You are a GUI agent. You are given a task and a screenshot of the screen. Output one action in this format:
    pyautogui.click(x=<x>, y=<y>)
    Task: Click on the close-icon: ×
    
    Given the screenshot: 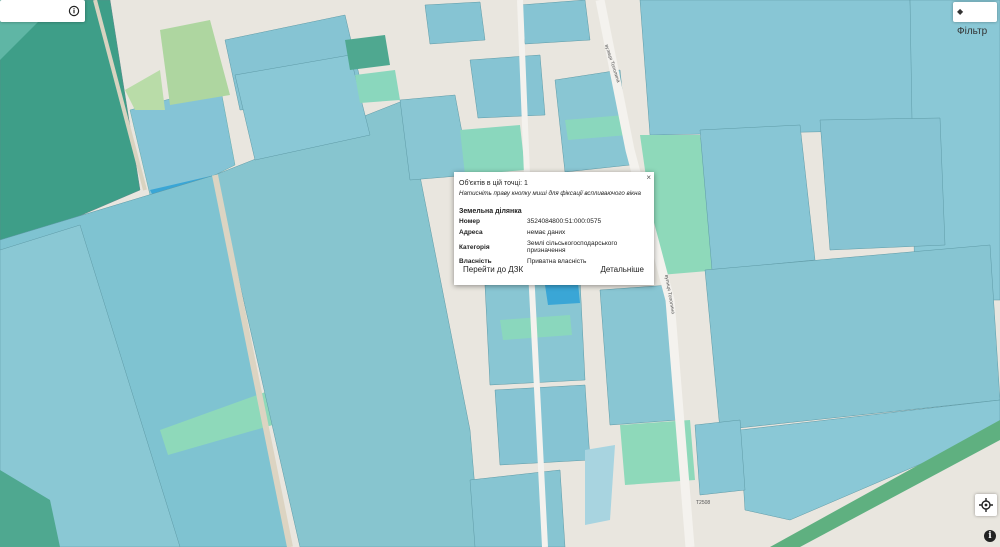 What is the action you would take?
    pyautogui.click(x=648, y=177)
    